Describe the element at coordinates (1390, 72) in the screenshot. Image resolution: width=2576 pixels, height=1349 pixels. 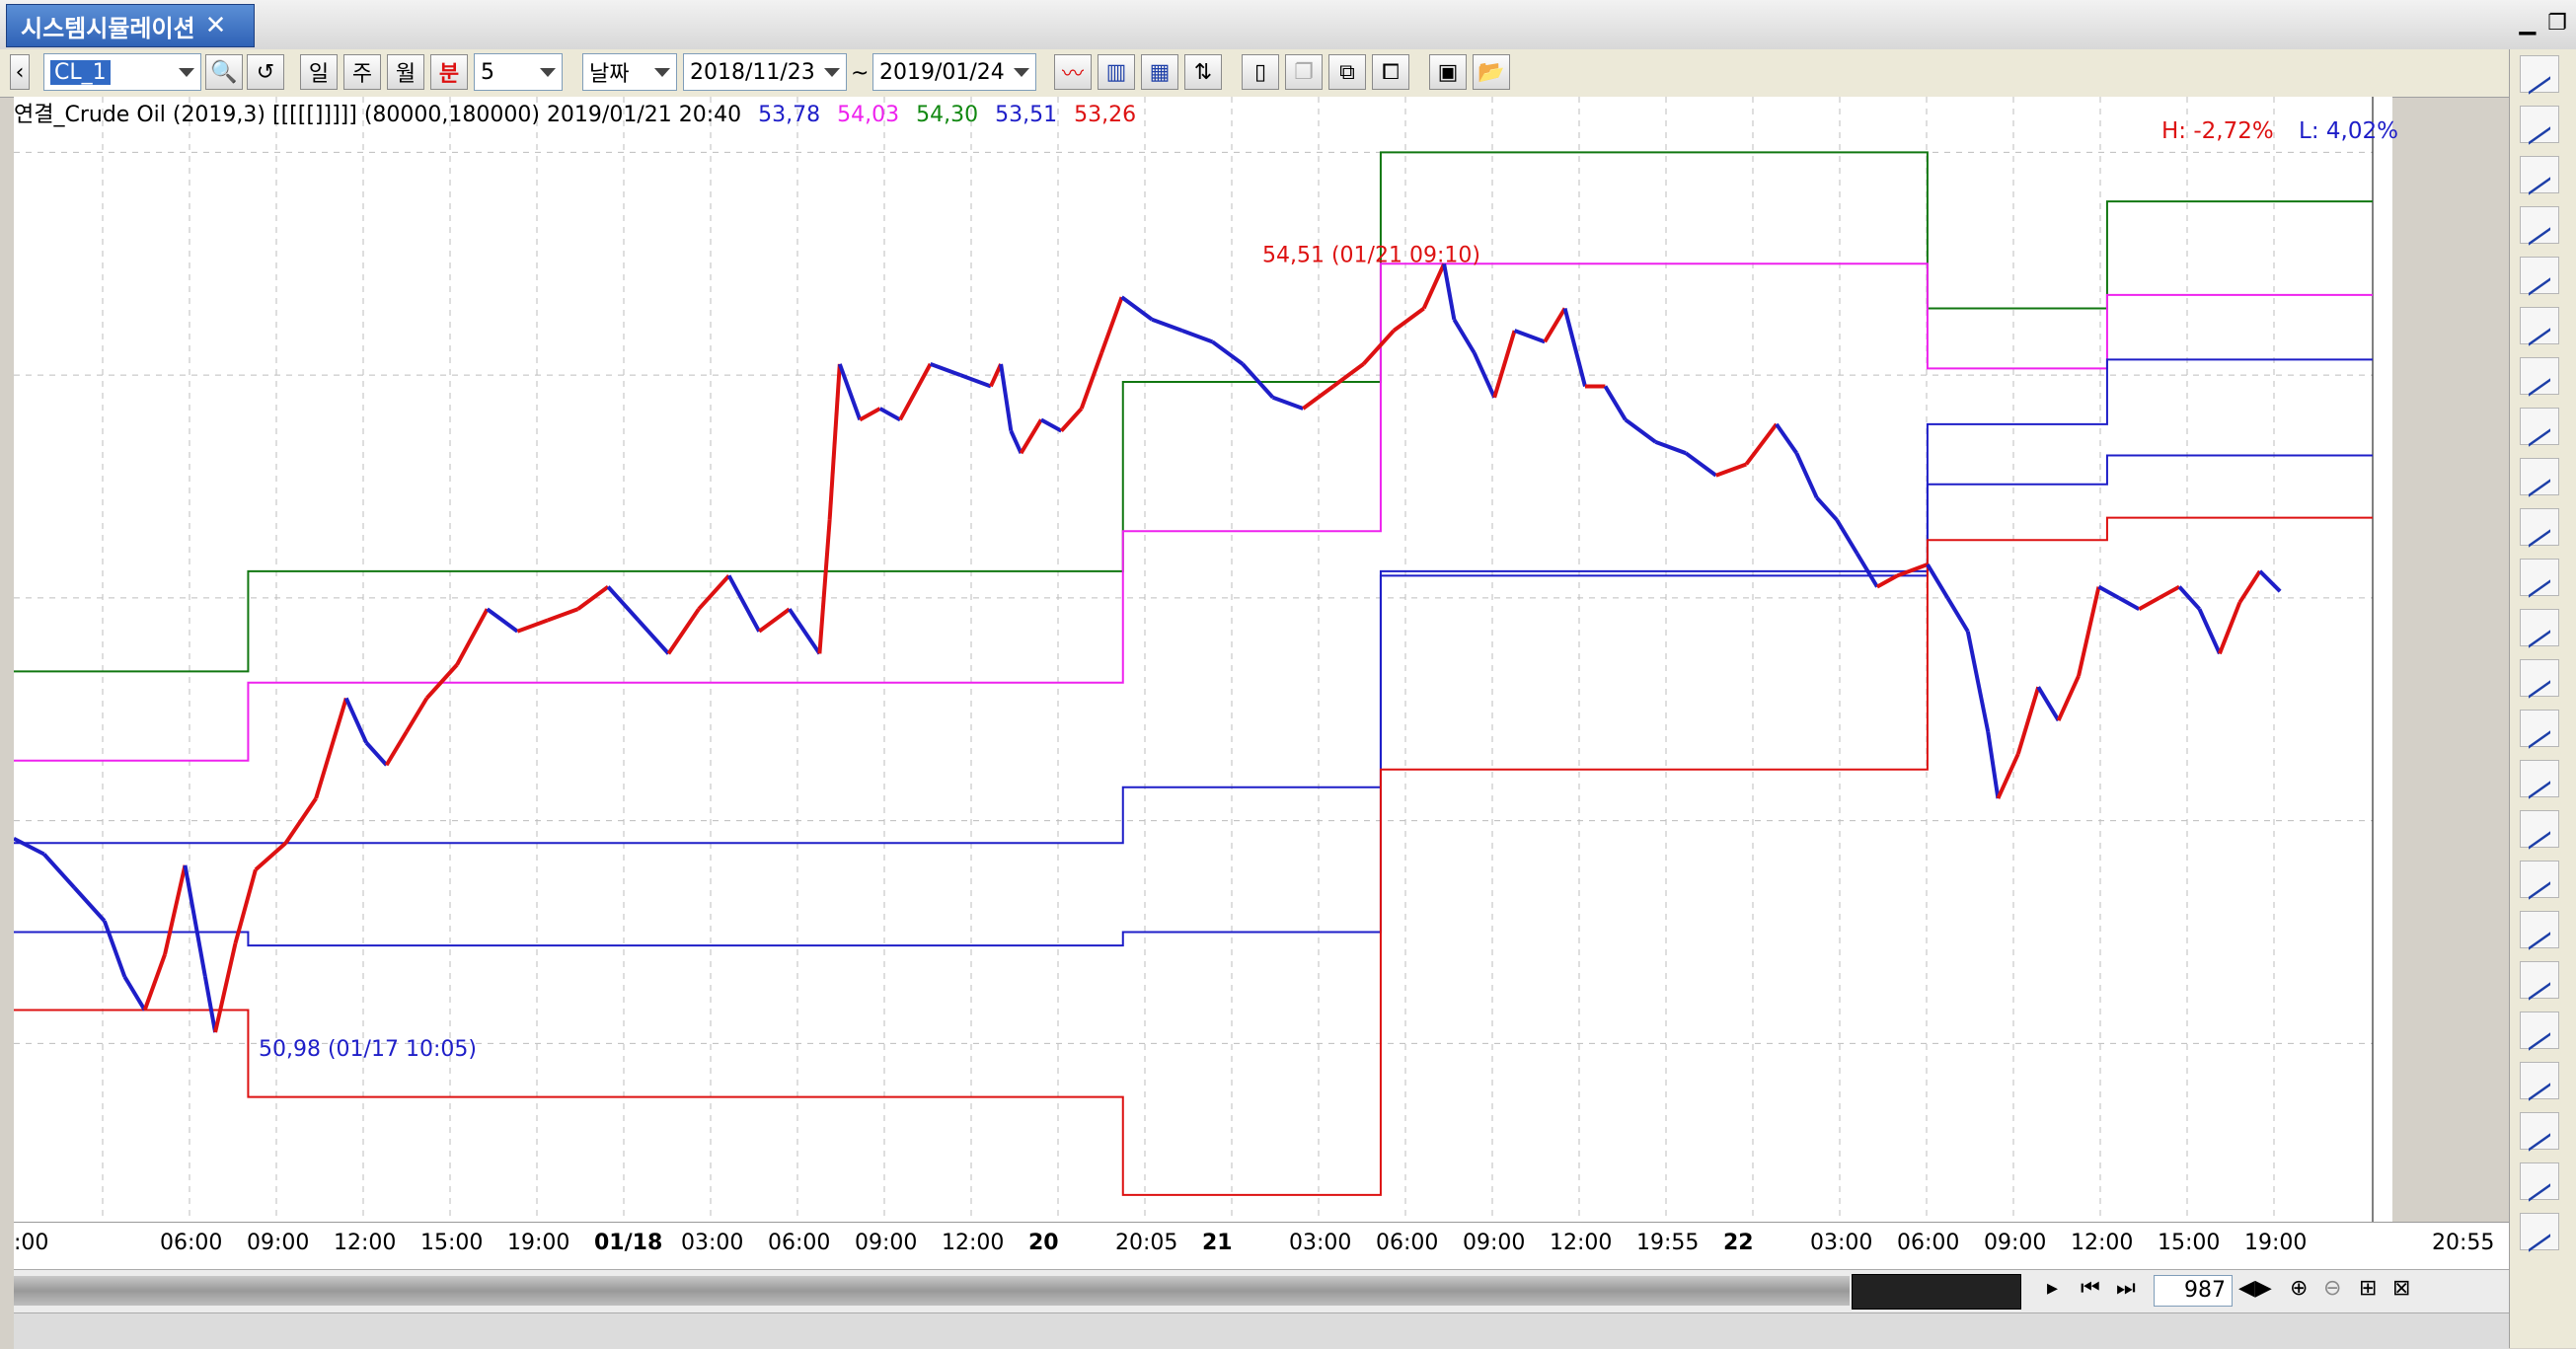
I see `window-icon: ⧠` at that location.